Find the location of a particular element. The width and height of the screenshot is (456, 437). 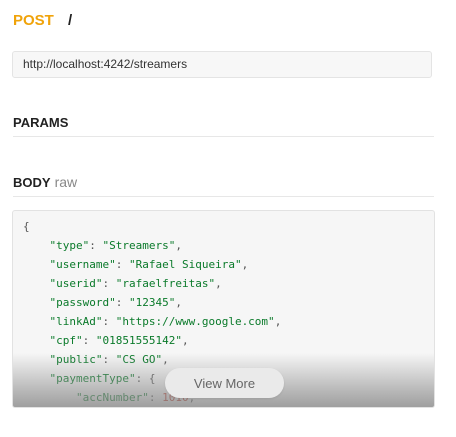

code-line: "public": "CS GO", is located at coordinates (109, 359).